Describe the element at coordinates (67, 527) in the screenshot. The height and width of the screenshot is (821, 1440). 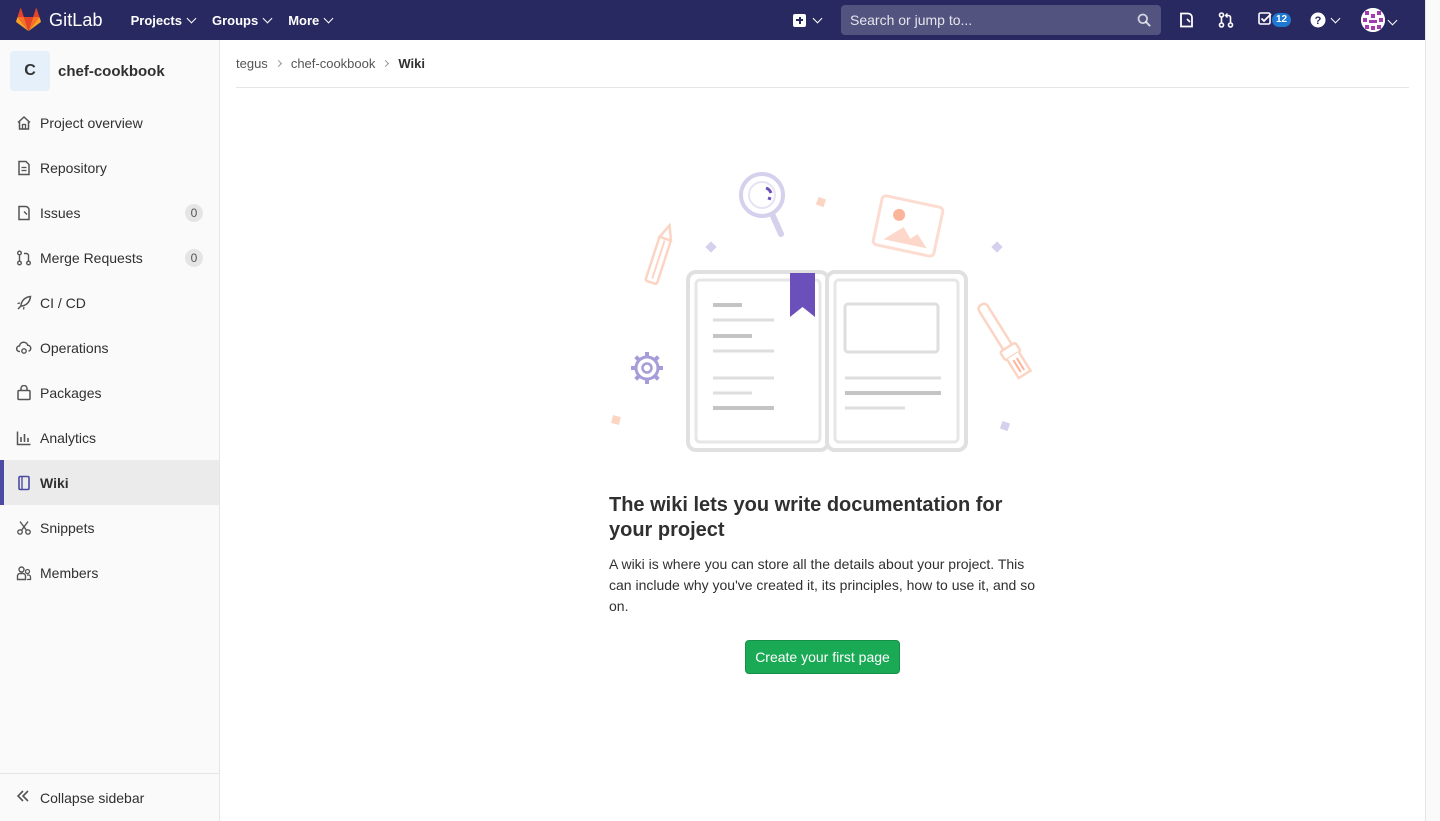
I see `sidebar-item-label: Snippets` at that location.